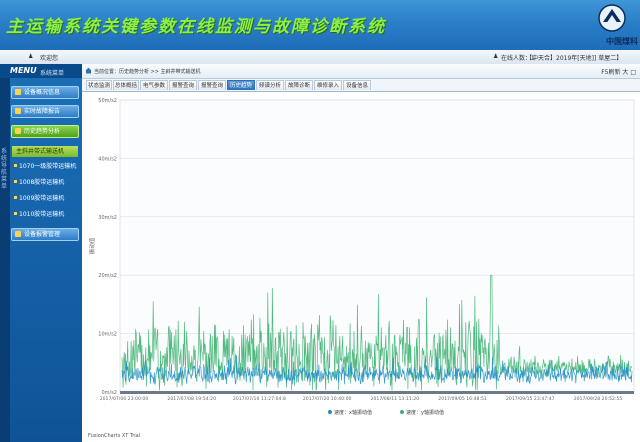 The width and height of the screenshot is (640, 442). Describe the element at coordinates (42, 198) in the screenshot. I see `sidebar-item-label: 1009胶带运输机` at that location.